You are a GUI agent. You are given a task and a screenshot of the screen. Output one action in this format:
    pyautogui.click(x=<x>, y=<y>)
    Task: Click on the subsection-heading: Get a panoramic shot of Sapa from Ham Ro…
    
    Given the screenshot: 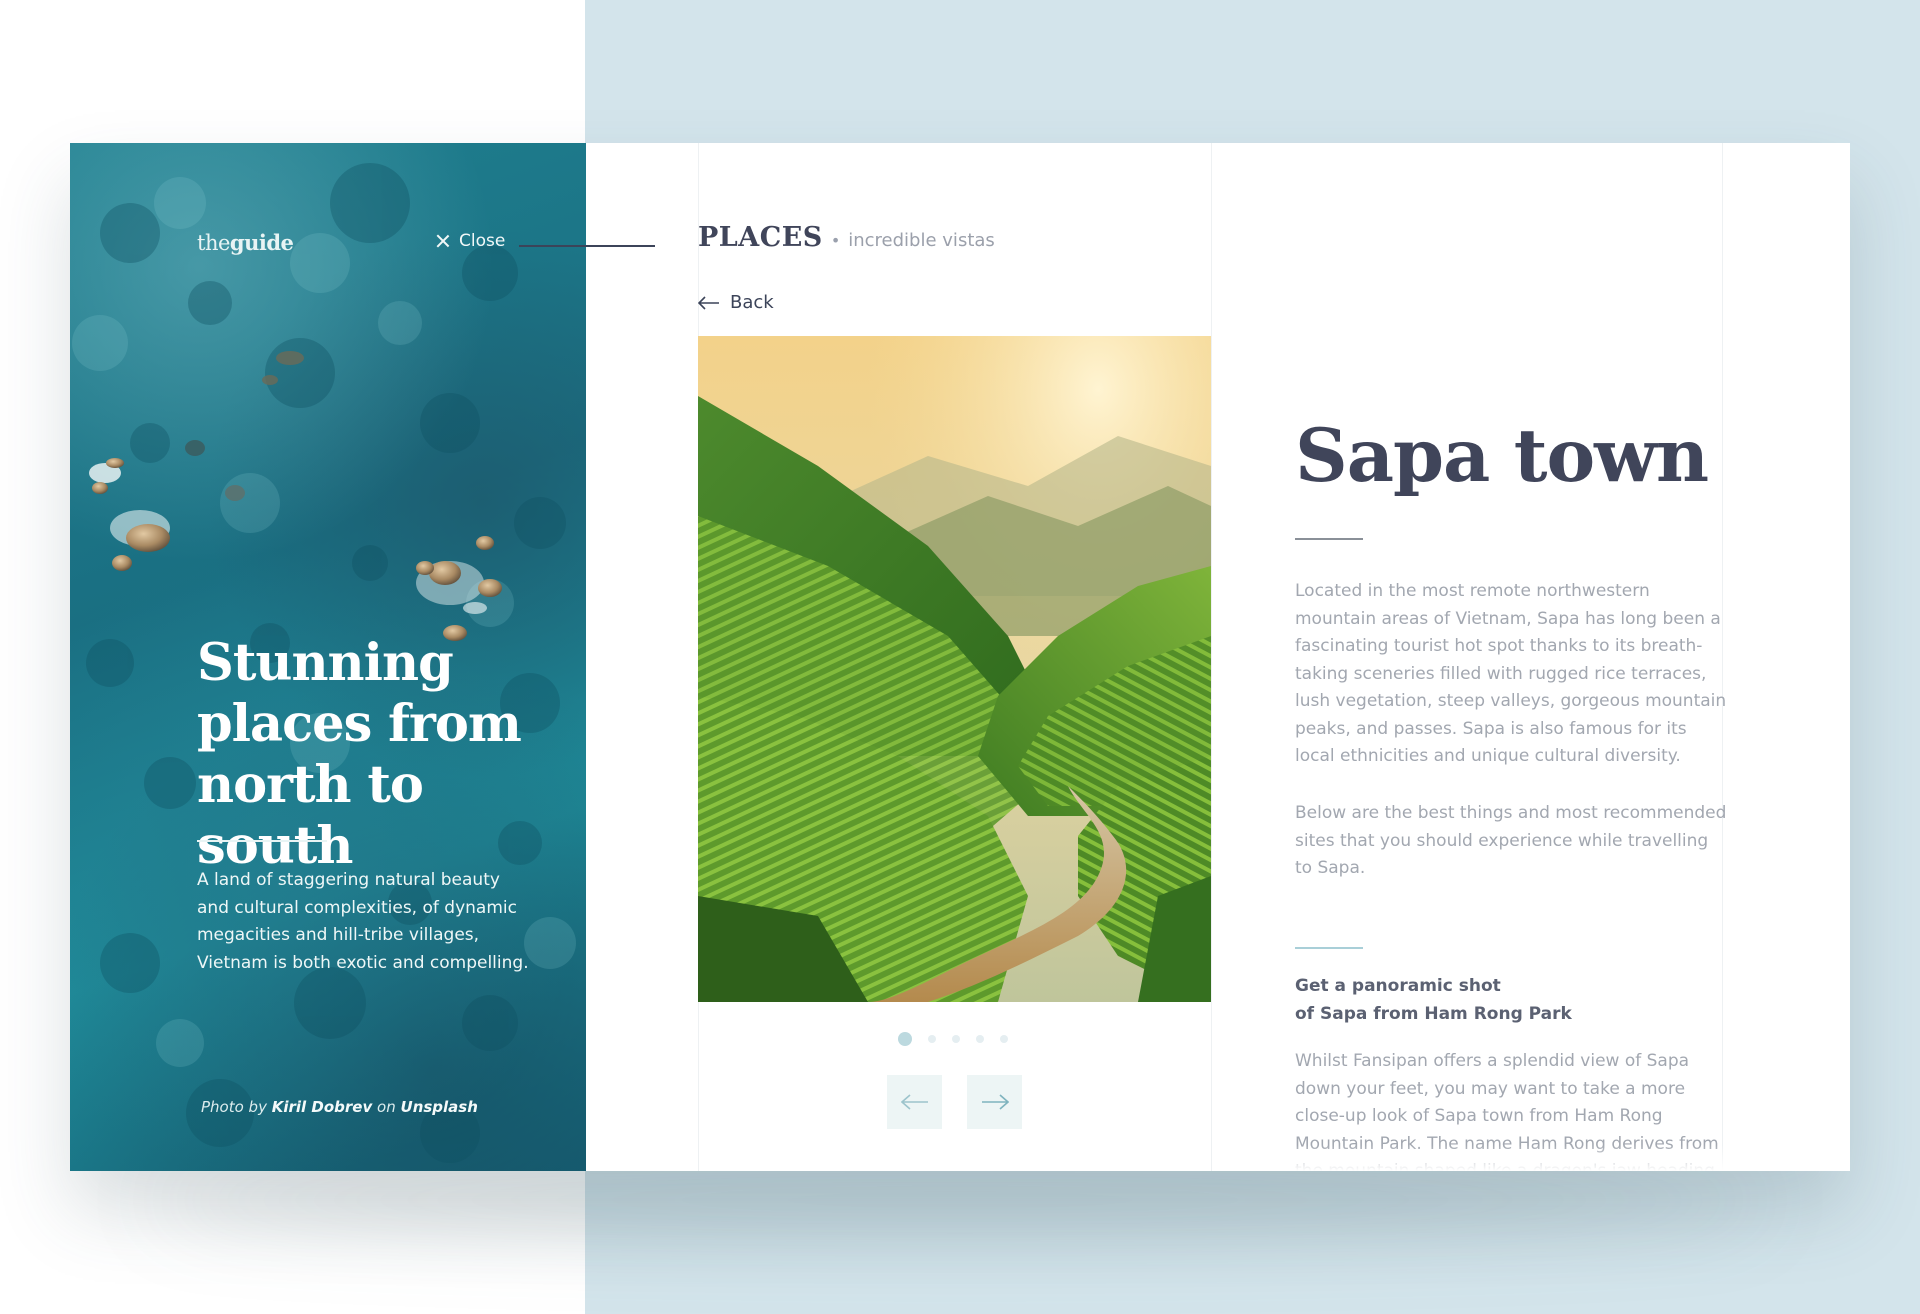 What is the action you would take?
    pyautogui.click(x=1505, y=1000)
    